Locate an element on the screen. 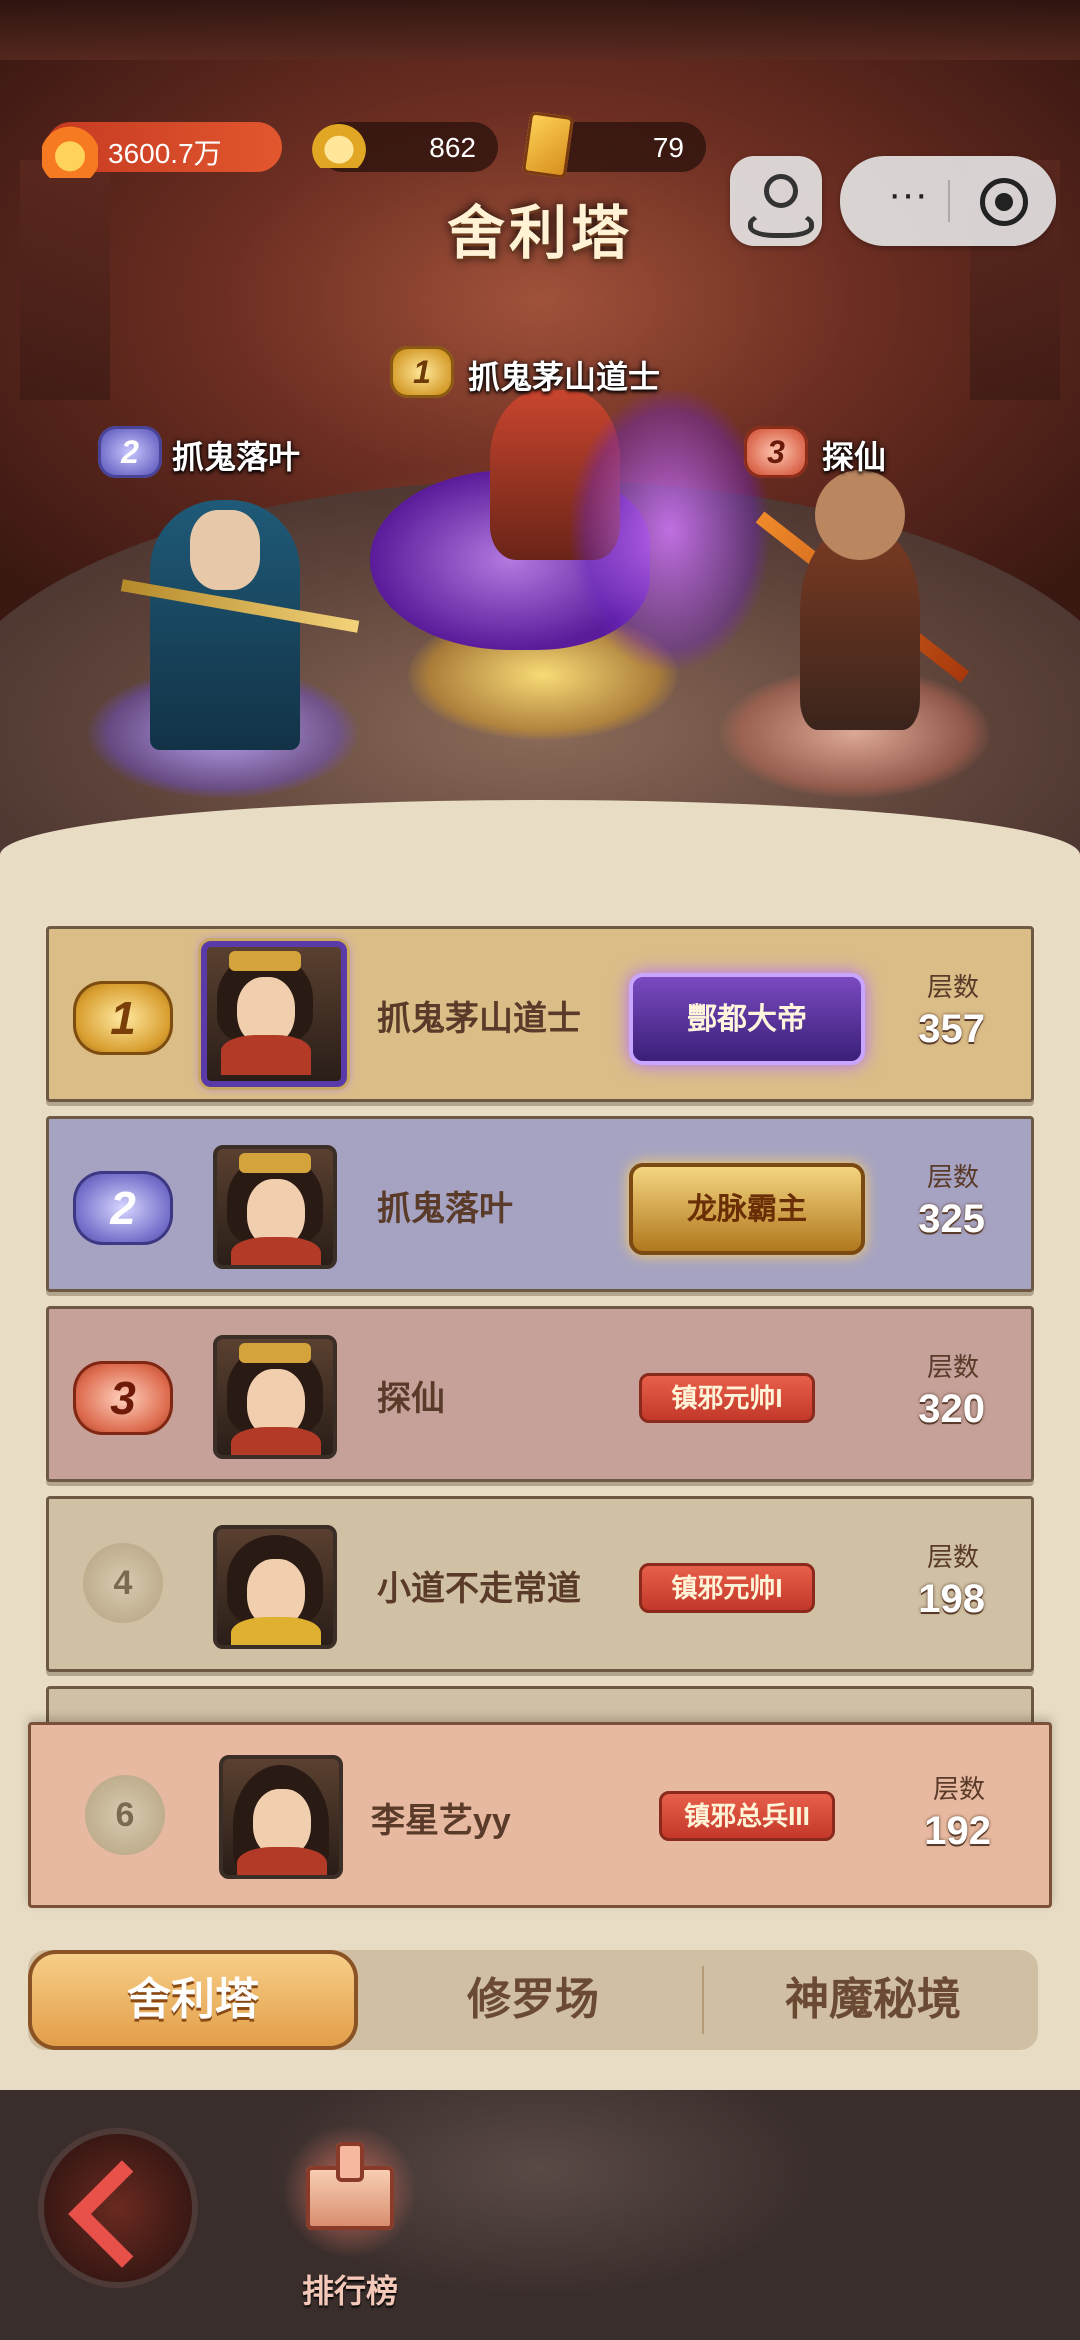 This screenshot has width=1080, height=2340. rank-medal-gold: 1 is located at coordinates (123, 1018).